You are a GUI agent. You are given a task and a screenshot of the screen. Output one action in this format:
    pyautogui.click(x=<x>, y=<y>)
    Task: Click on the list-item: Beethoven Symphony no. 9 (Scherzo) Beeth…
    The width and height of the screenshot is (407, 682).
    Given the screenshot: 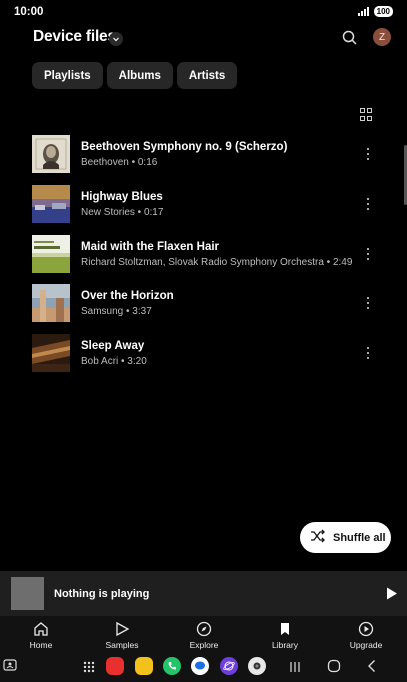 What is the action you would take?
    pyautogui.click(x=203, y=153)
    